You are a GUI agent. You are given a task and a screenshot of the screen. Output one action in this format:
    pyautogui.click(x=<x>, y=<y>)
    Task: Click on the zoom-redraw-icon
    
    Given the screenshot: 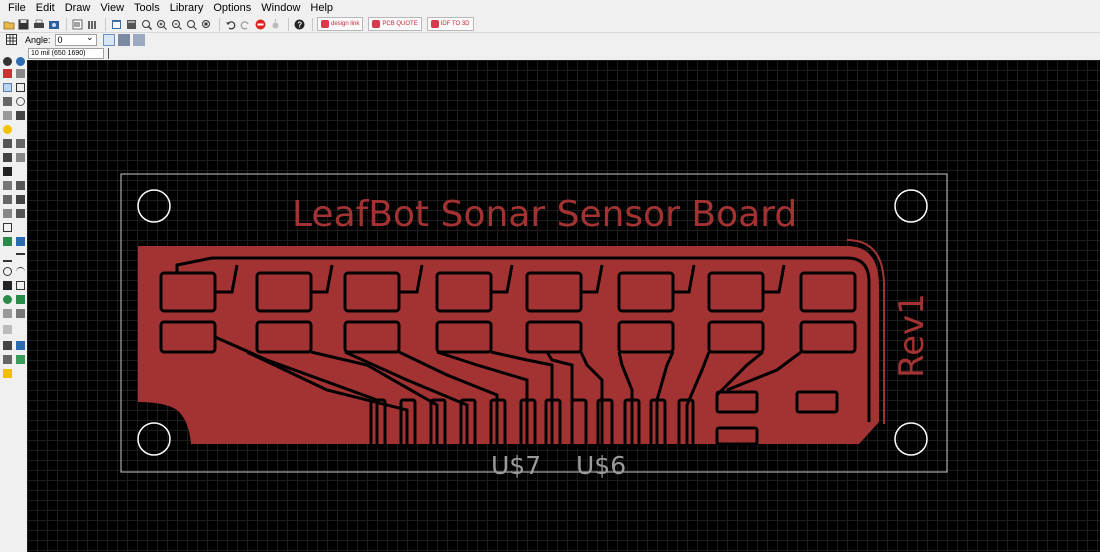 What is the action you would take?
    pyautogui.click(x=191, y=24)
    